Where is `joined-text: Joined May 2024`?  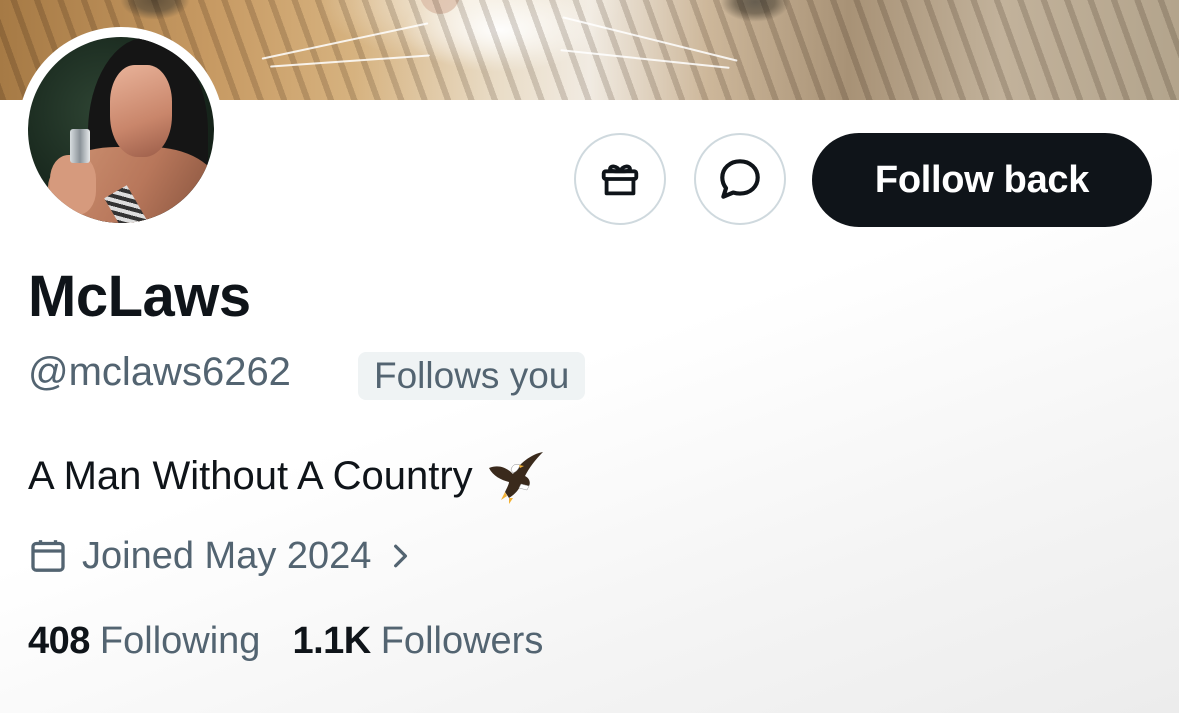
joined-text: Joined May 2024 is located at coordinates (227, 556).